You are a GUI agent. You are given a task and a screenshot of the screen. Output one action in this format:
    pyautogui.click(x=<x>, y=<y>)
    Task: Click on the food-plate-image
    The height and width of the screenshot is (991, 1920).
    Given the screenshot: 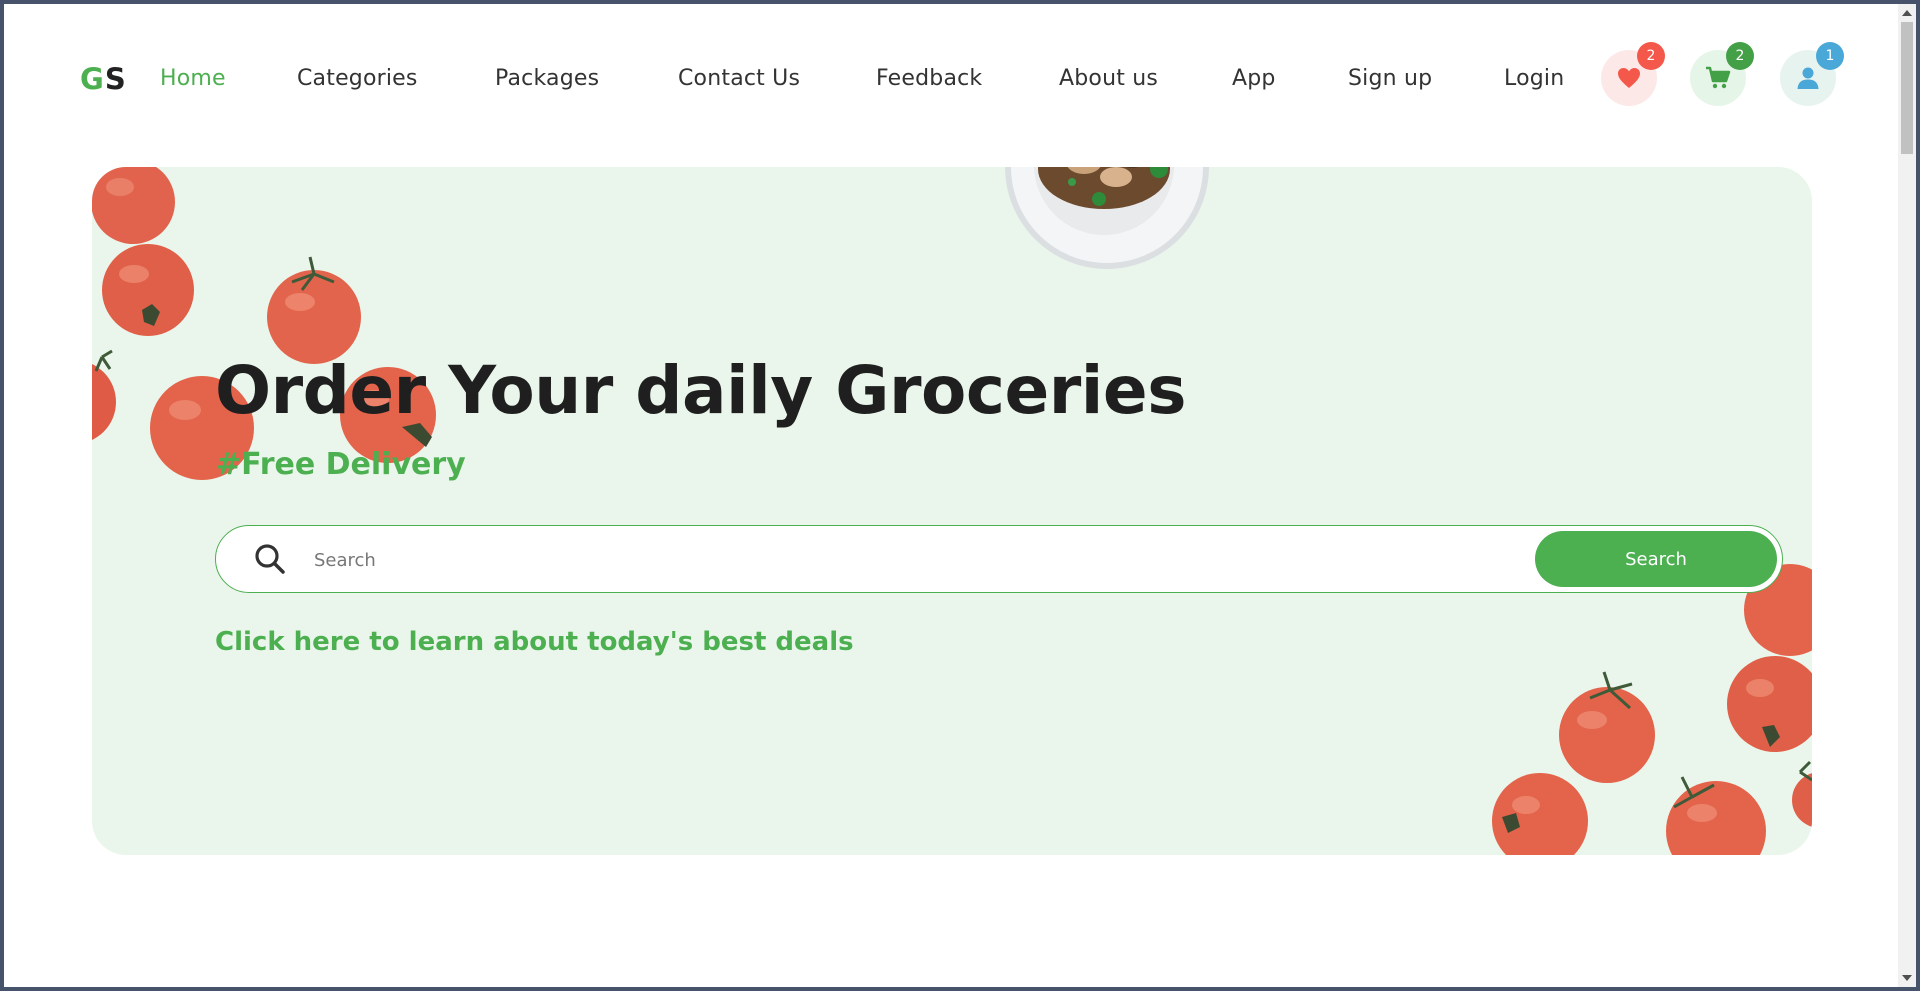 What is the action you would take?
    pyautogui.click(x=1107, y=218)
    